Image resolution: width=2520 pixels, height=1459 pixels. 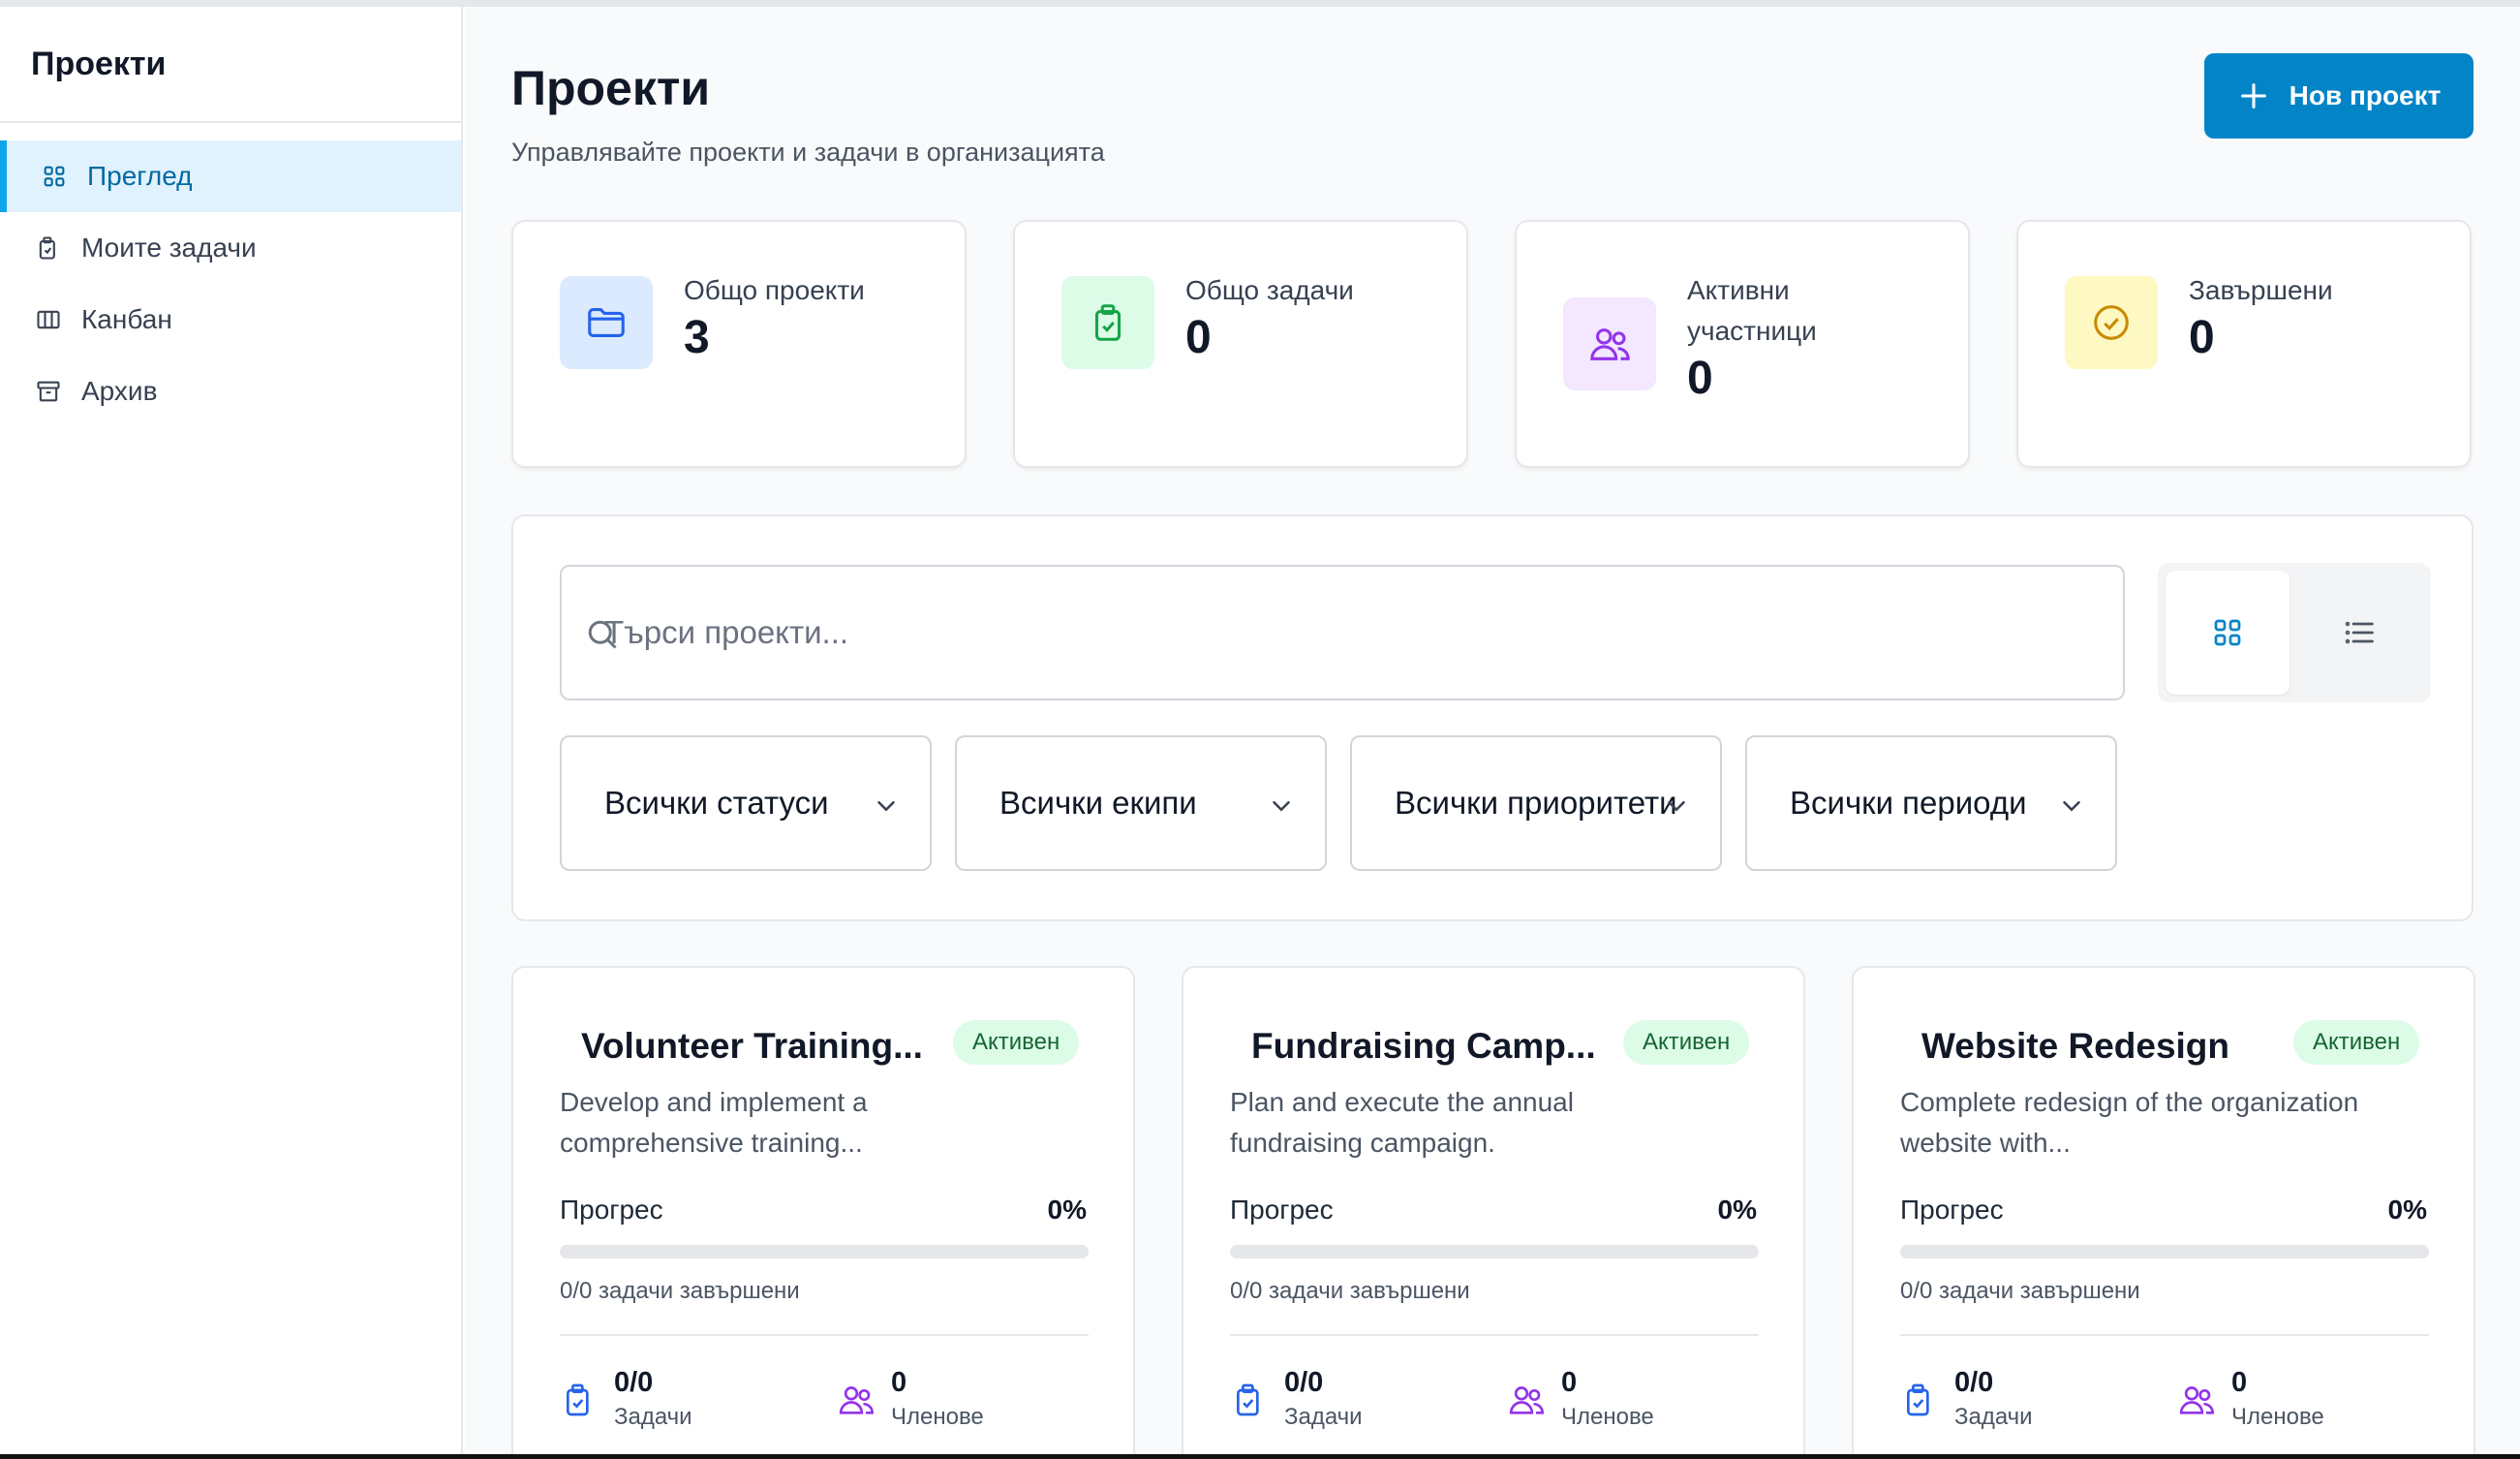 What do you see at coordinates (2261, 290) in the screenshot?
I see `stat-label: Завършени` at bounding box center [2261, 290].